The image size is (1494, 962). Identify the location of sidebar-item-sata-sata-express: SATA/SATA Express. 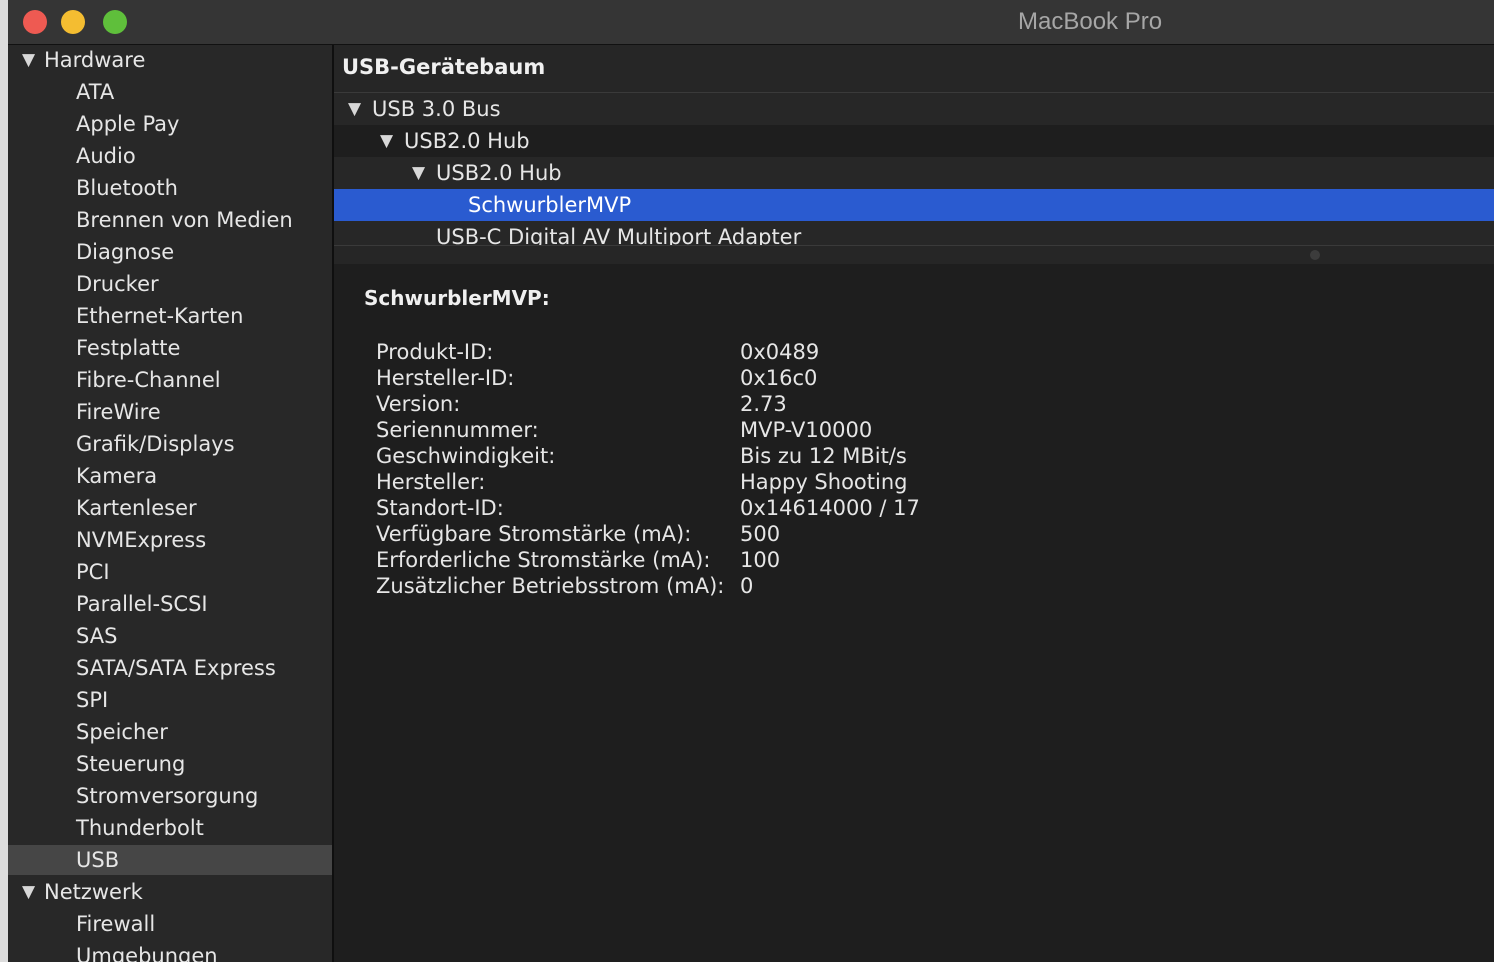
(170, 668).